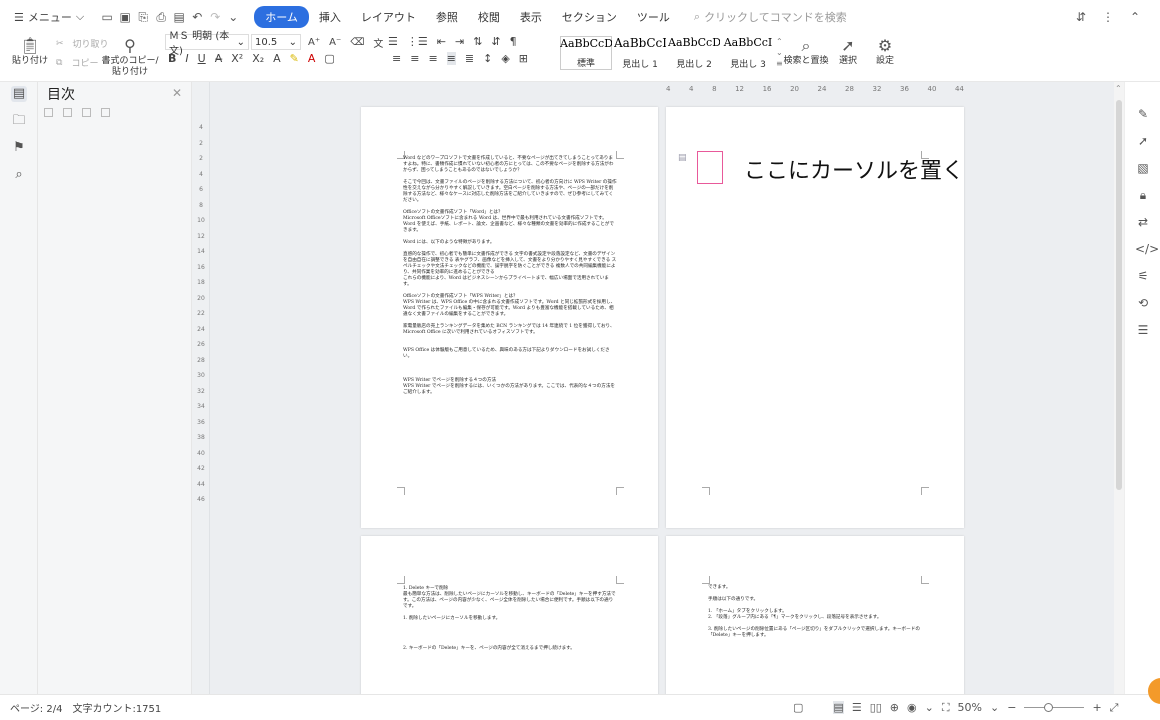 The width and height of the screenshot is (1160, 720). I want to click on edit-icon: ✎, so click(1143, 114).